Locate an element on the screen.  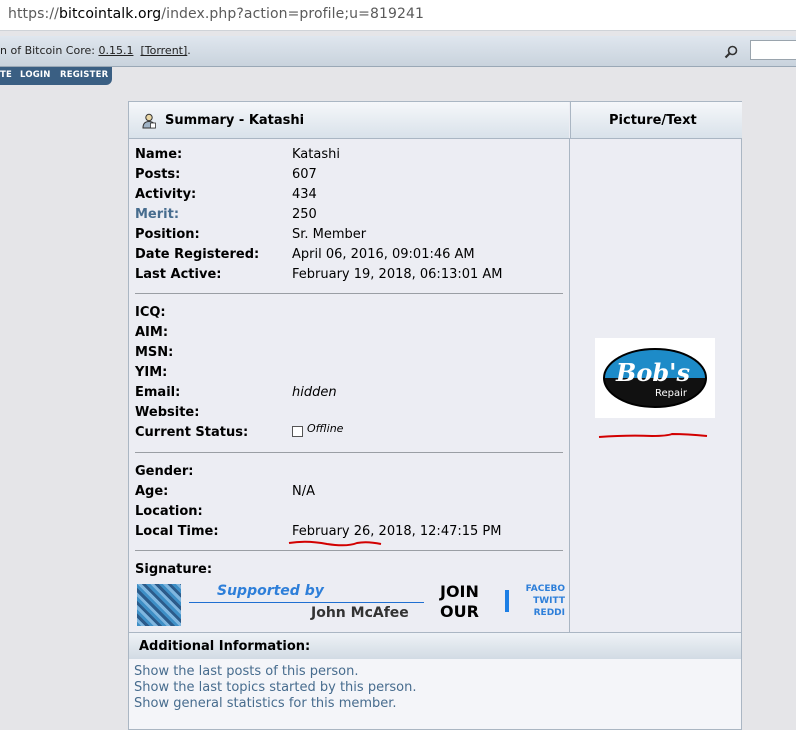
signature-accent-bar is located at coordinates (507, 601).